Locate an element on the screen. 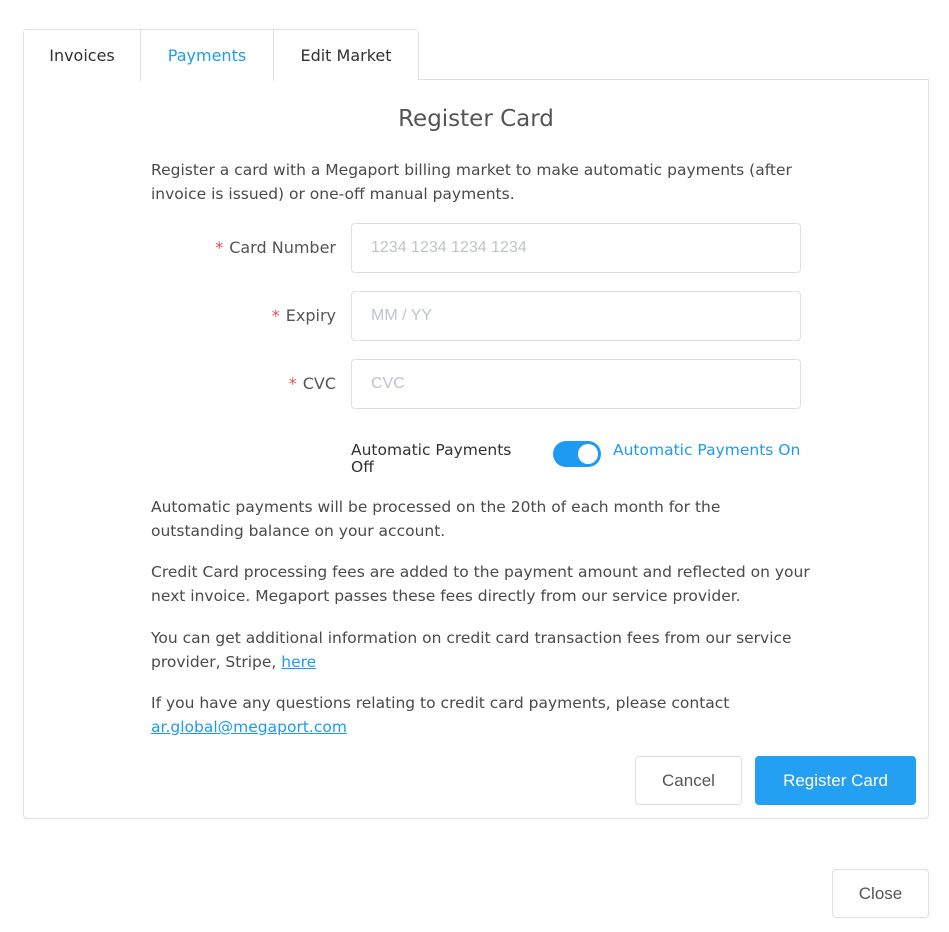  tab-bar: Invoices Payments Edit Market is located at coordinates (221, 55).